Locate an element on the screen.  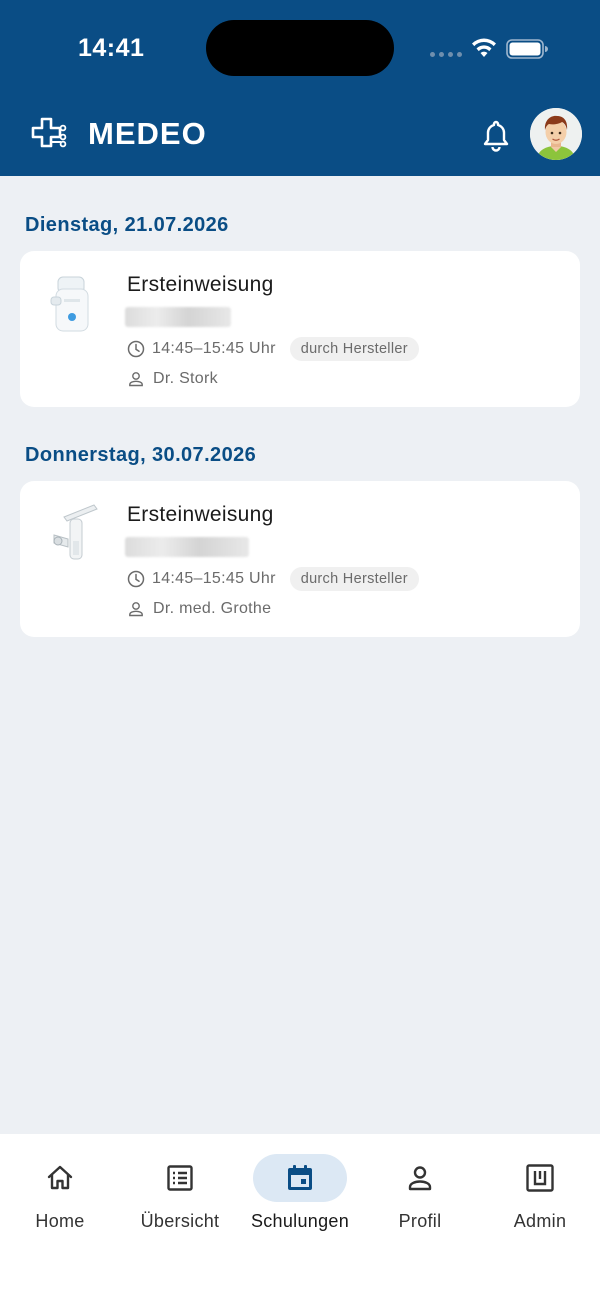
card-person: Dr. Stork is located at coordinates (185, 378).